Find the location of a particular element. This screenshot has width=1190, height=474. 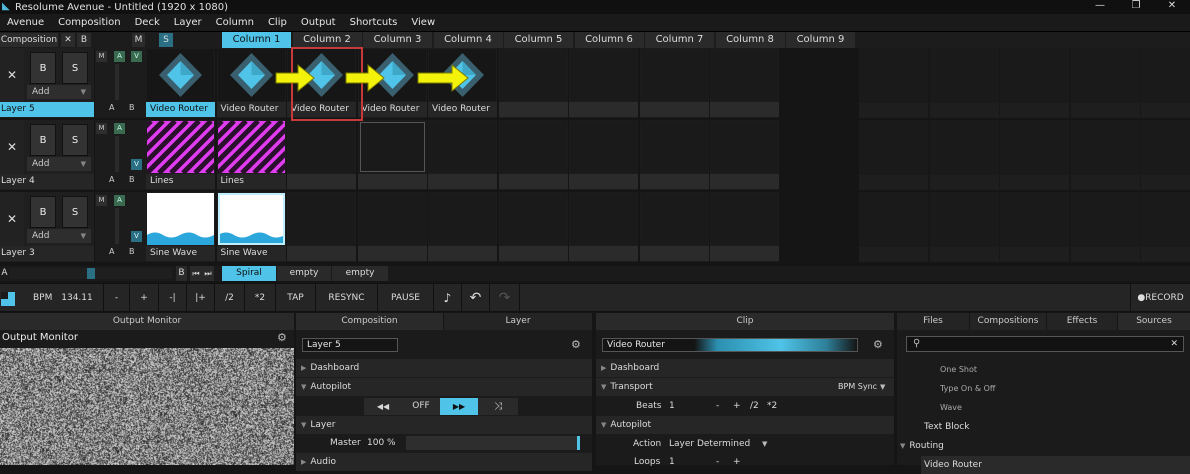

output-monitor-tab: Output Monitor is located at coordinates (147, 321).